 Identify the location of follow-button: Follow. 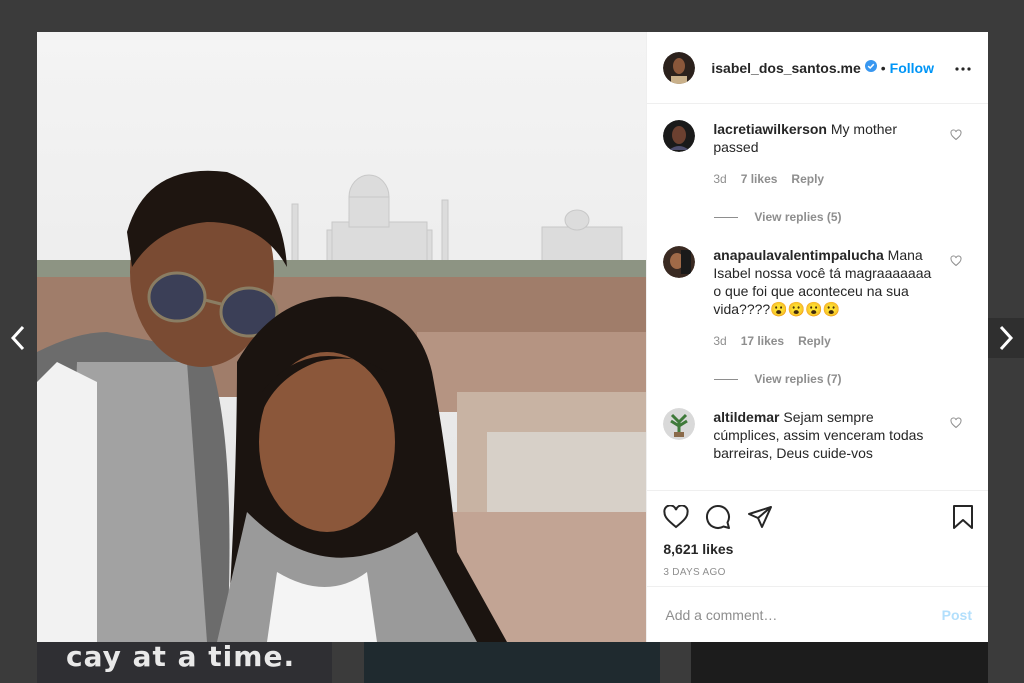
(912, 68).